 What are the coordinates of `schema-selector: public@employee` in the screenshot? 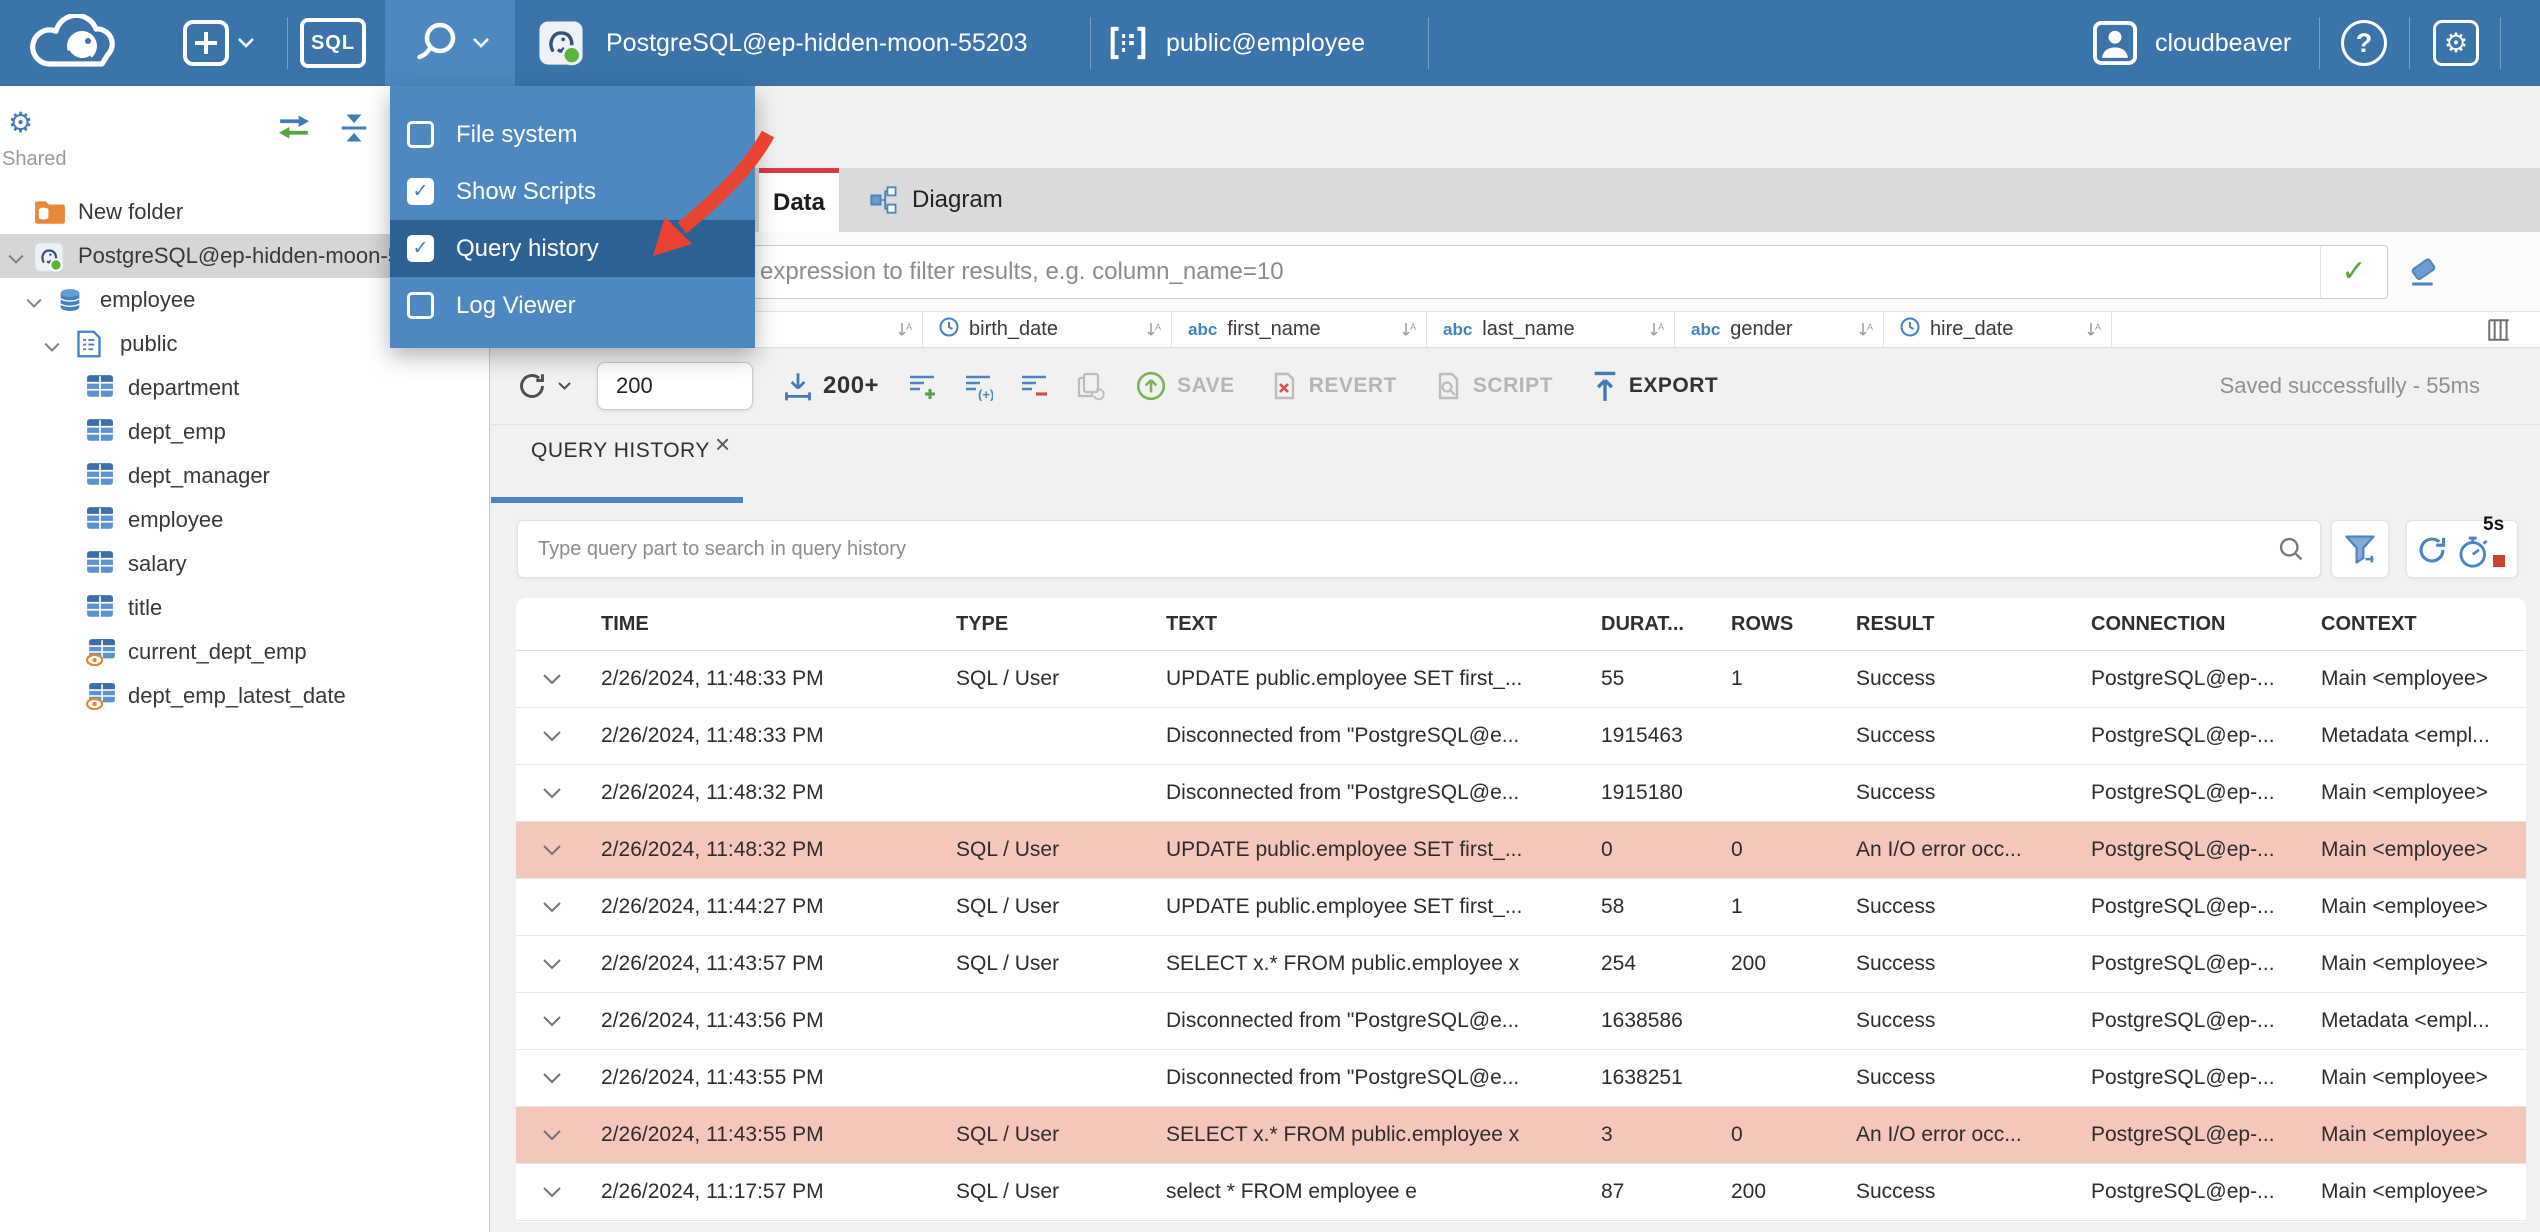 It's located at (1236, 43).